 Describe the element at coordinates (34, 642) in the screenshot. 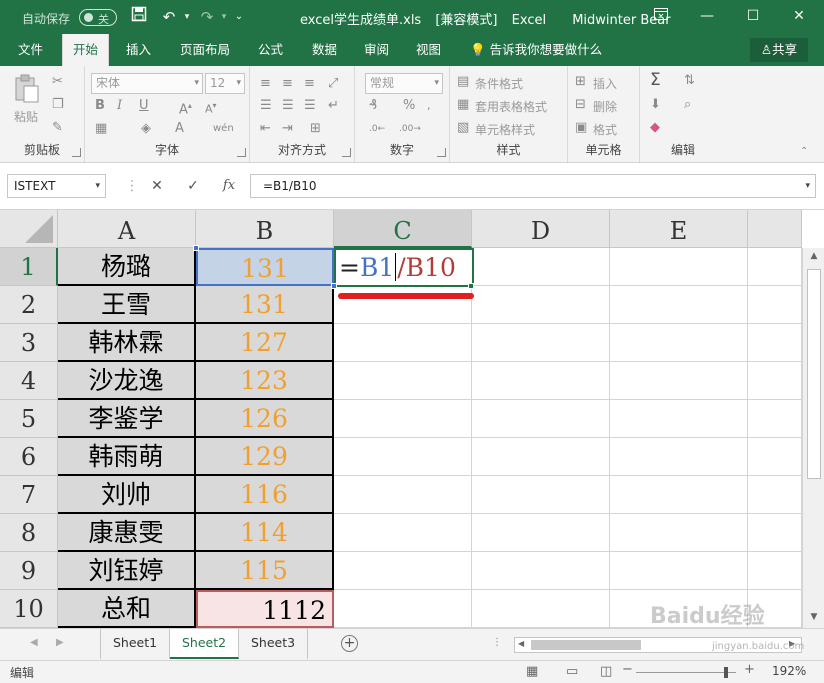

I see `prev-sheet-icon: ◀` at that location.